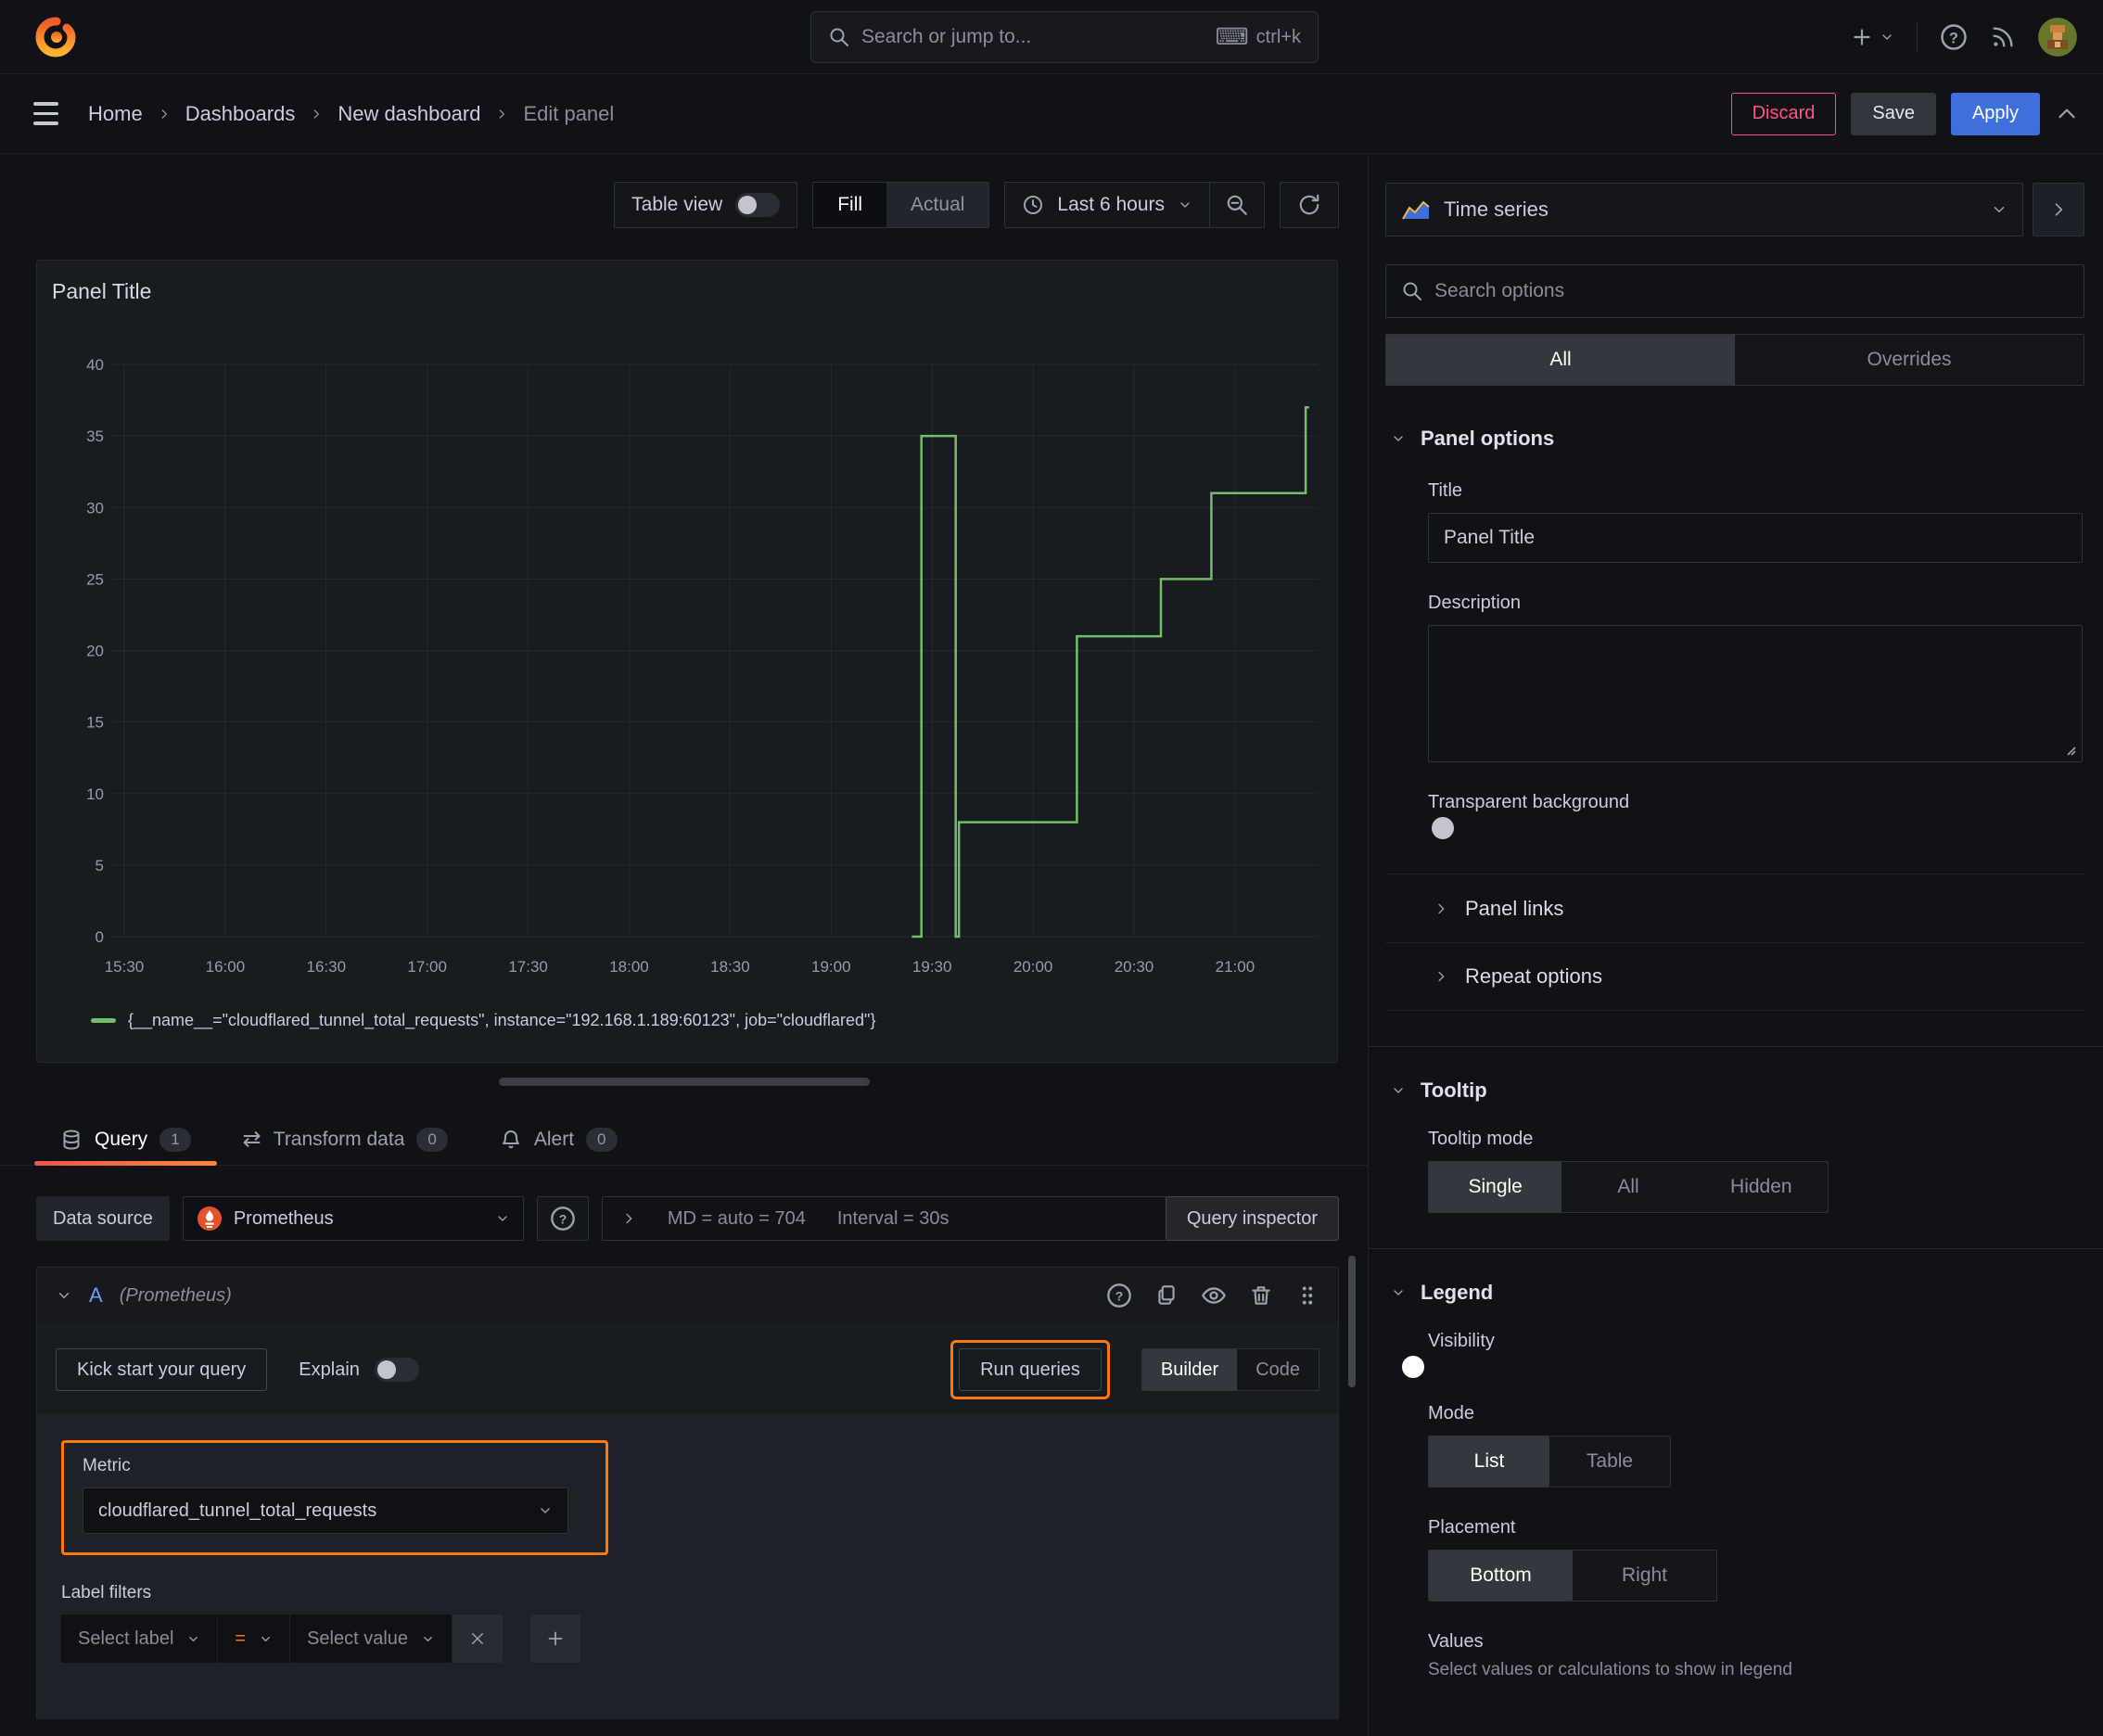 The height and width of the screenshot is (1736, 2103). What do you see at coordinates (687, 1295) in the screenshot?
I see `query-row-header: A (Prometheus) ?` at bounding box center [687, 1295].